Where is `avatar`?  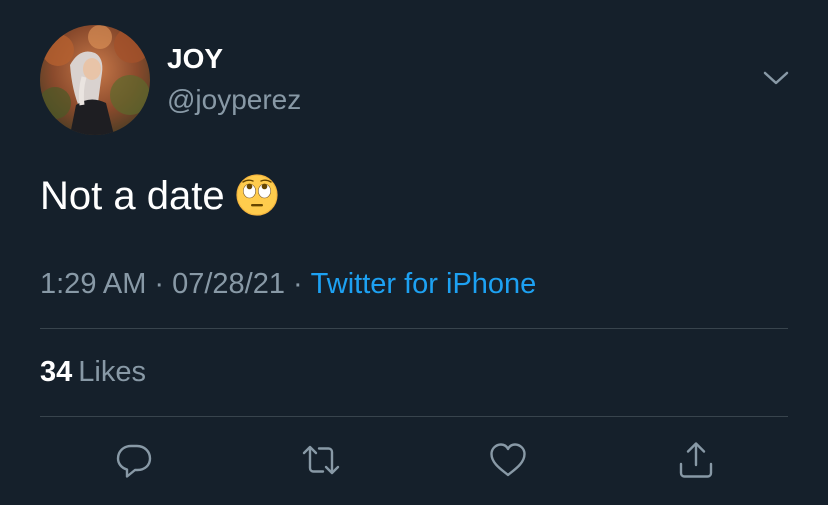
avatar is located at coordinates (95, 80).